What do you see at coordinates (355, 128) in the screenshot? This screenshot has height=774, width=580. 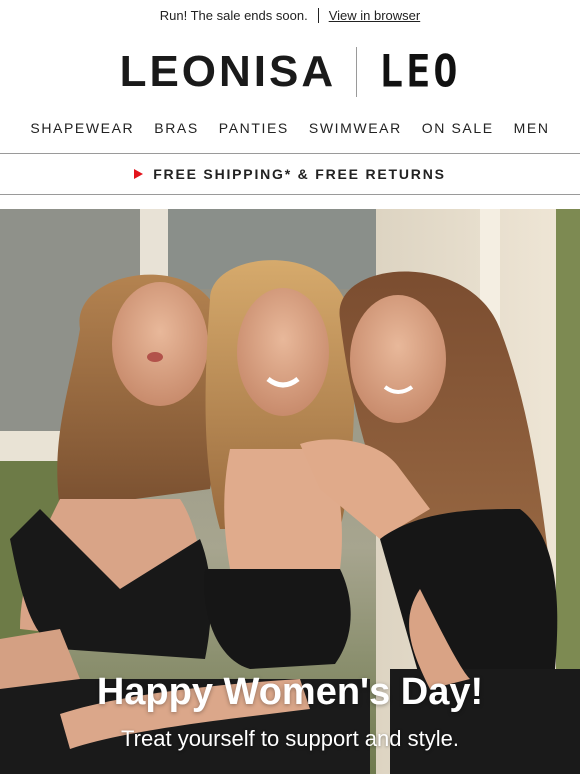 I see `nav-item-swimwear: SWIMWEAR` at bounding box center [355, 128].